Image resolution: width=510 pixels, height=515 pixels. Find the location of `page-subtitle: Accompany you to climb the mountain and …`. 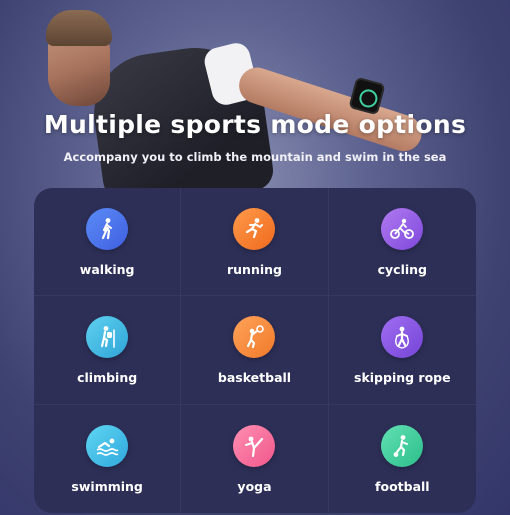

page-subtitle: Accompany you to climb the mountain and … is located at coordinates (255, 157).